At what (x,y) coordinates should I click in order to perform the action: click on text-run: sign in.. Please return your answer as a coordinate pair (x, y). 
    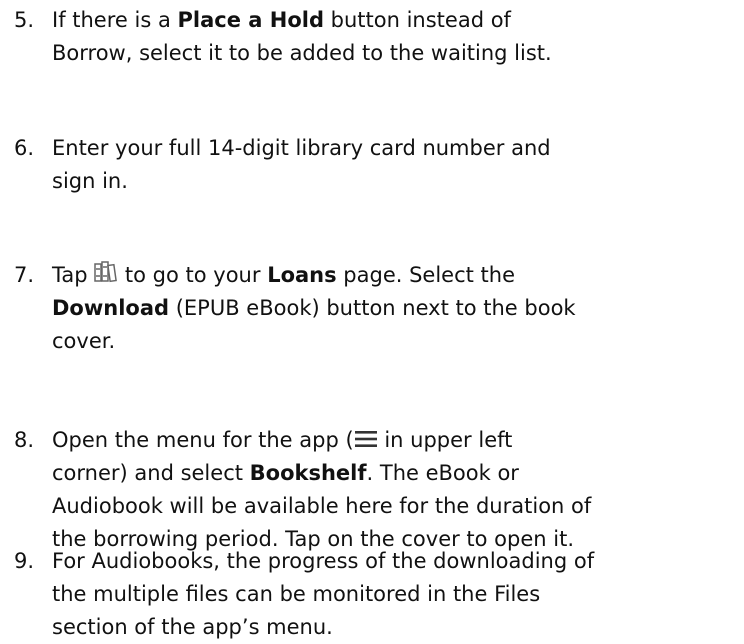
    Looking at the image, I should click on (90, 181).